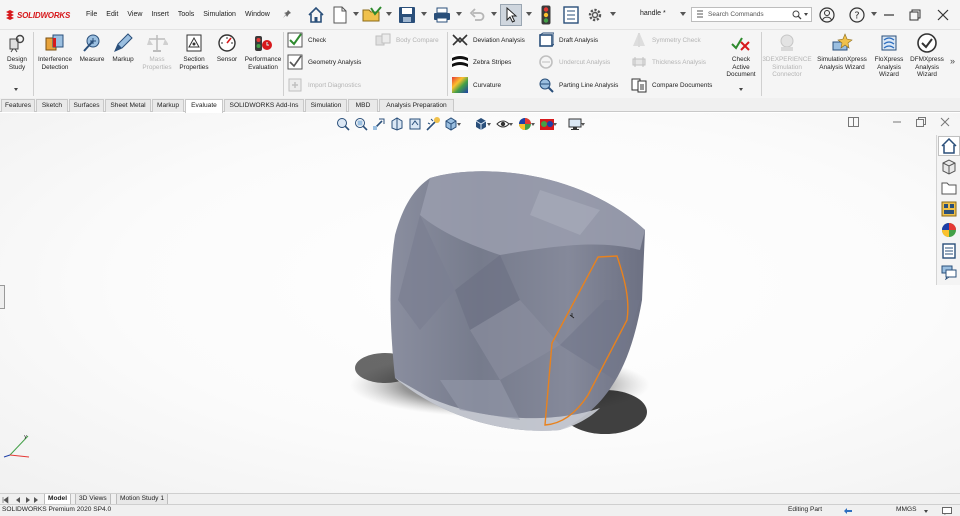 The image size is (960, 516). Describe the element at coordinates (949, 272) in the screenshot. I see `forum-chat-icon` at that location.